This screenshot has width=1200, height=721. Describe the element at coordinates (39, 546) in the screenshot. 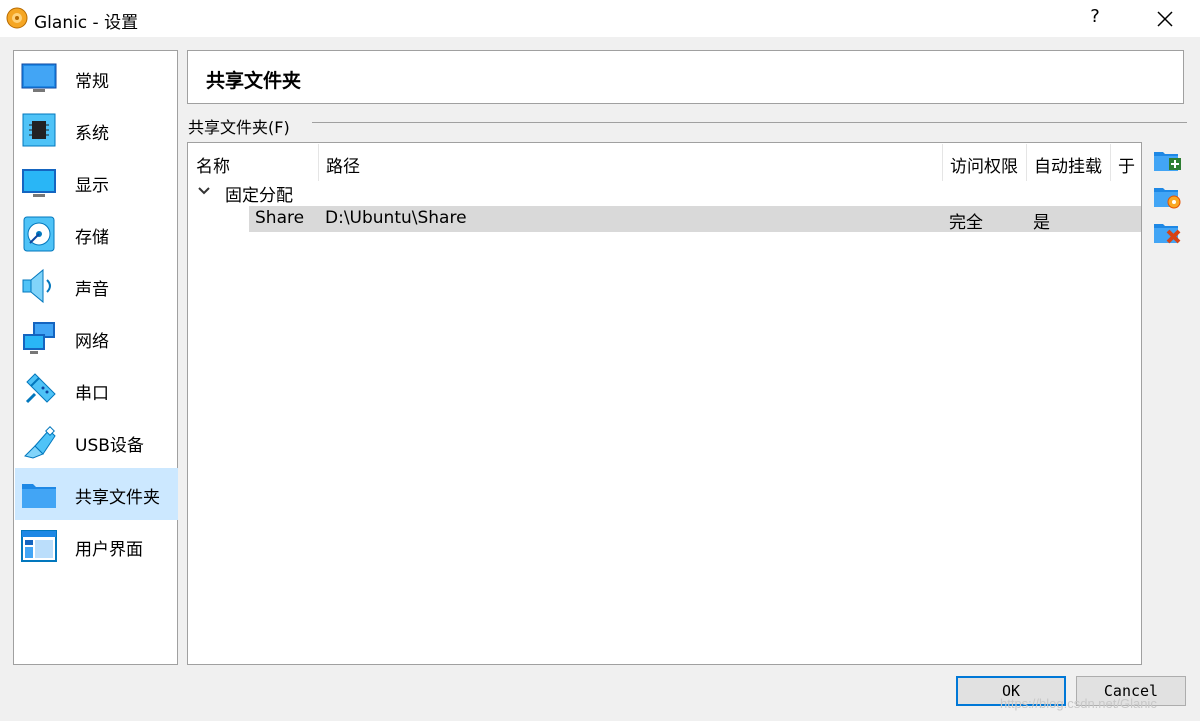

I see `window-icon` at that location.